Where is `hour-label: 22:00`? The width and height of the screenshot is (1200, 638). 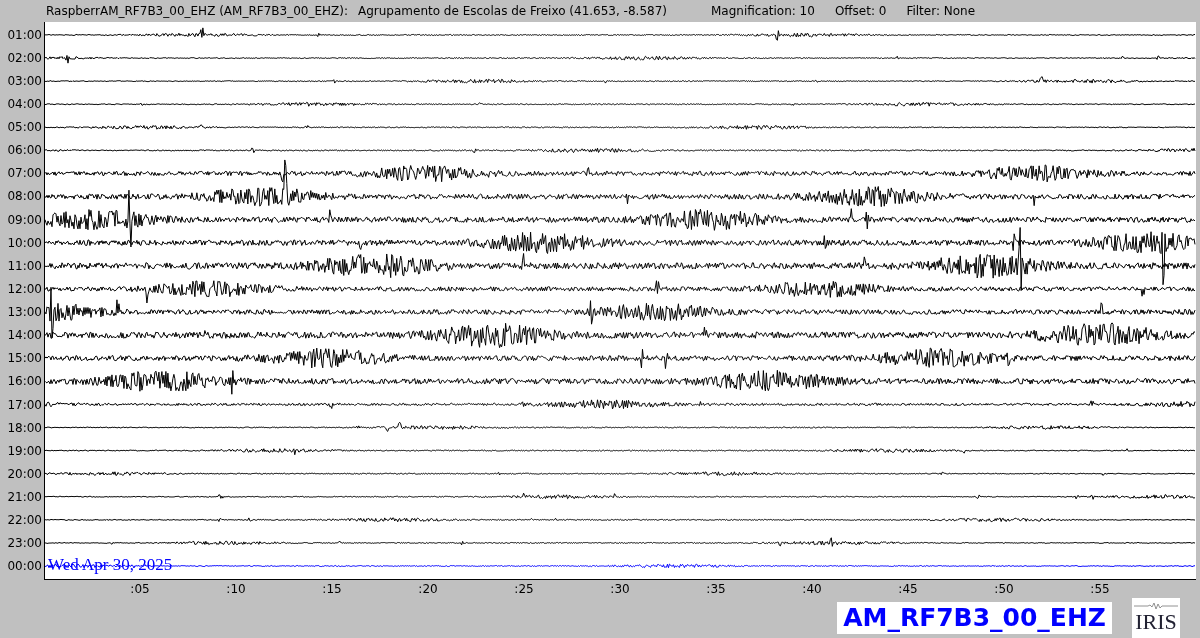
hour-label: 22:00 is located at coordinates (24, 521).